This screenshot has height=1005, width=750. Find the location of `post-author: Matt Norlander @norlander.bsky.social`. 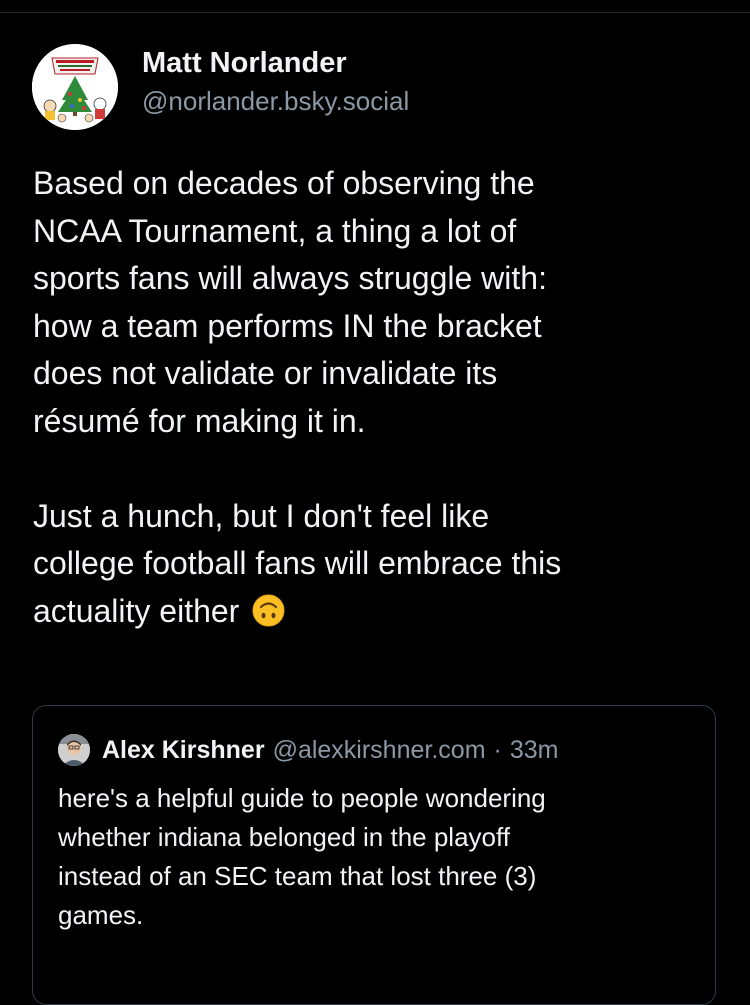

post-author: Matt Norlander @norlander.bsky.social is located at coordinates (220, 87).